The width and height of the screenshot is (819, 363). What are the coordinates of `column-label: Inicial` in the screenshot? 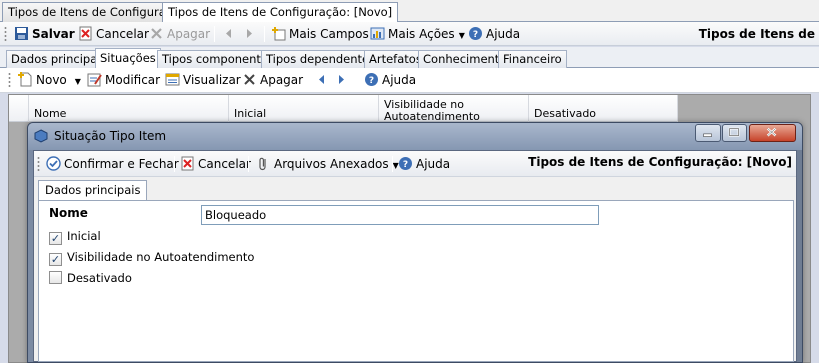 It's located at (250, 113).